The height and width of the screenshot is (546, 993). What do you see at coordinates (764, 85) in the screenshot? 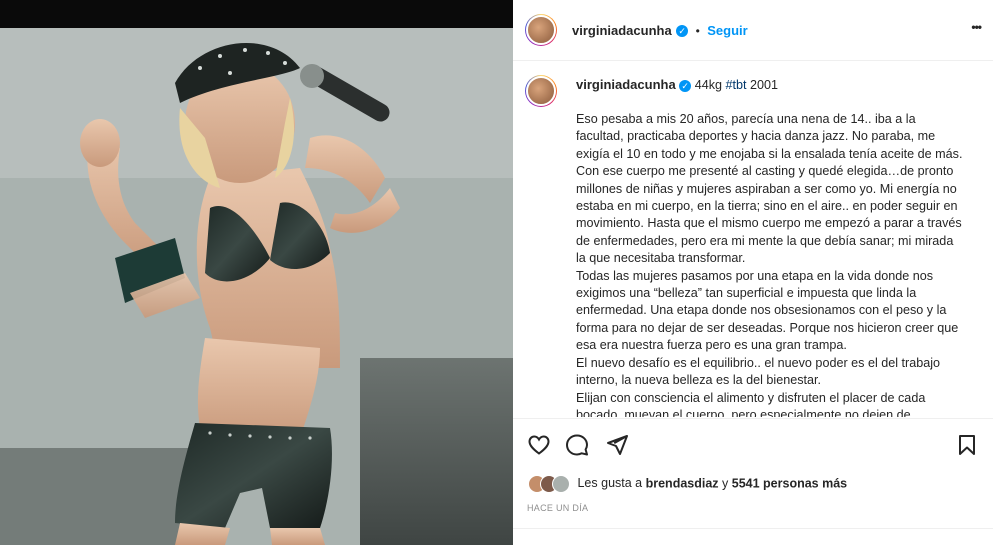
I see `caption-year: 2001` at bounding box center [764, 85].